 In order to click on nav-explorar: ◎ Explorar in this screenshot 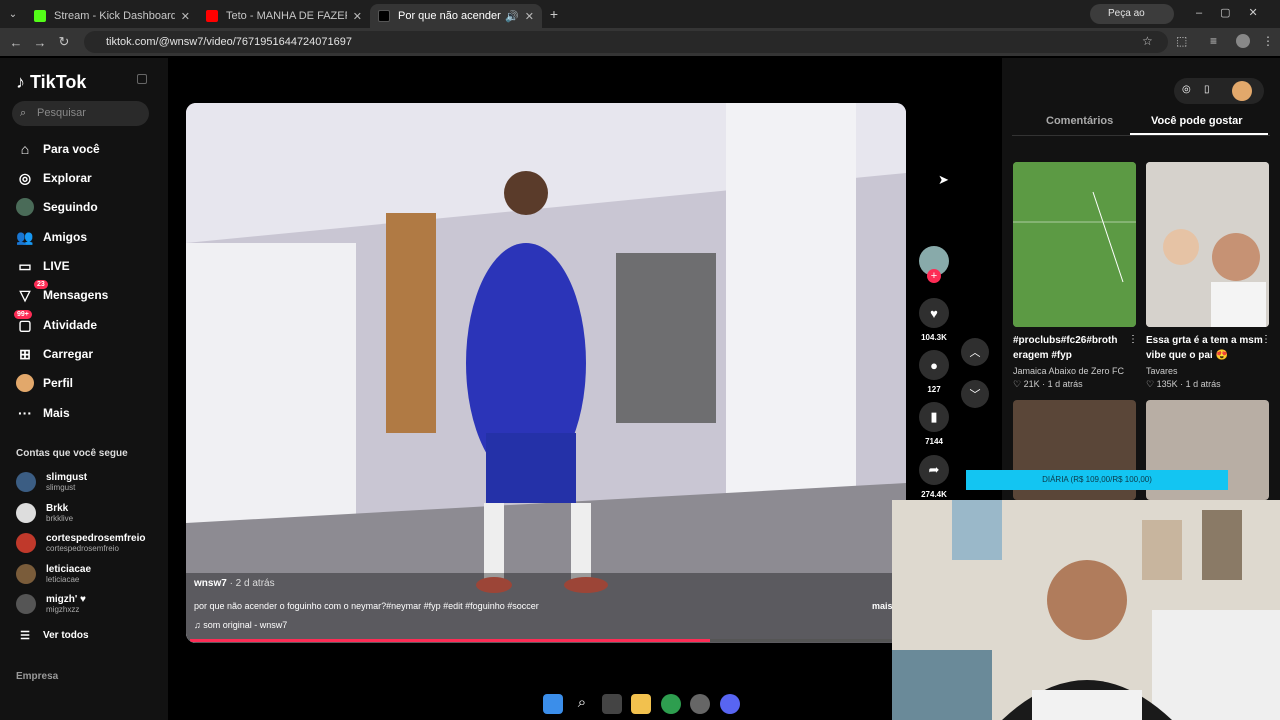, I will do `click(54, 178)`.